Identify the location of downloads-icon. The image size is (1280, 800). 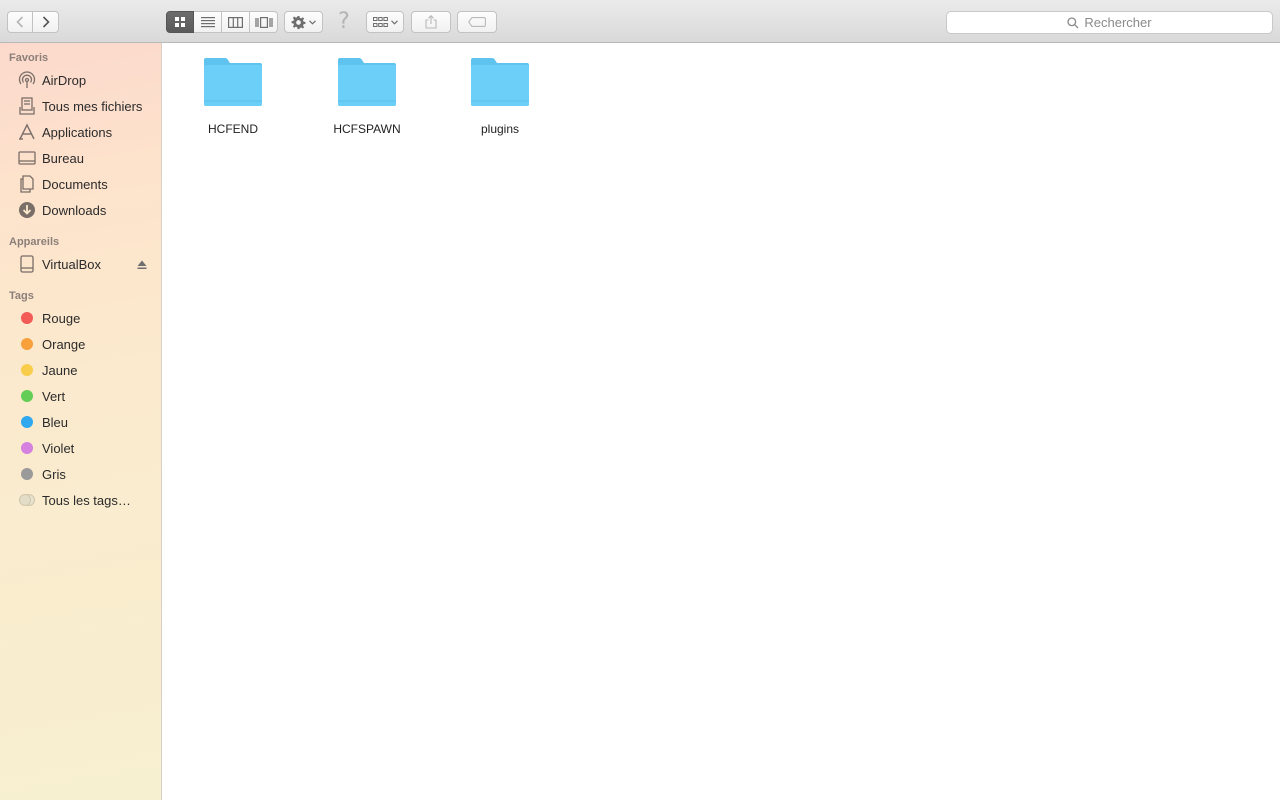
(27, 210).